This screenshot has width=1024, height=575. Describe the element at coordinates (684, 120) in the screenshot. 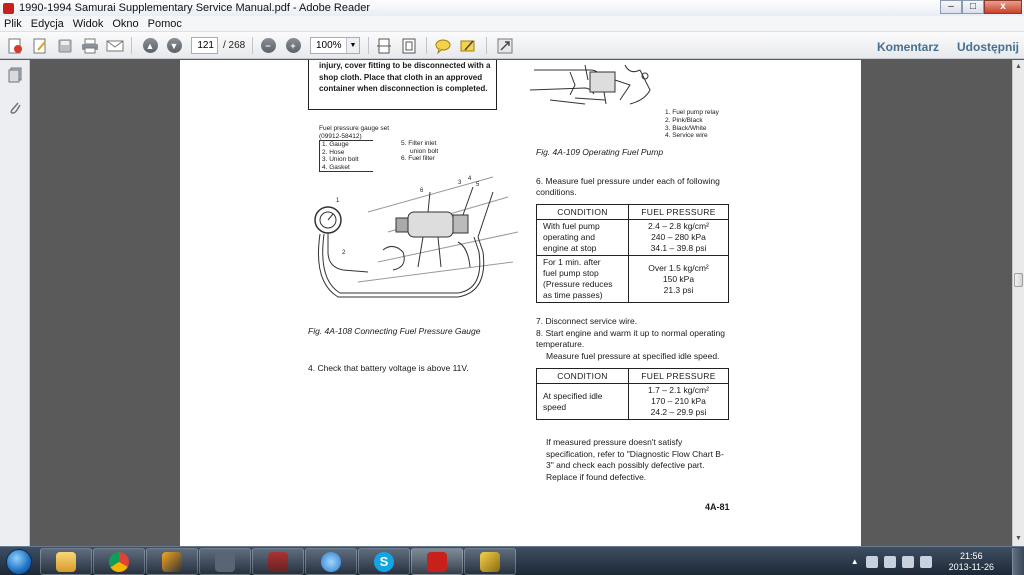

I see `legend-item: 2. Pink/Black` at that location.